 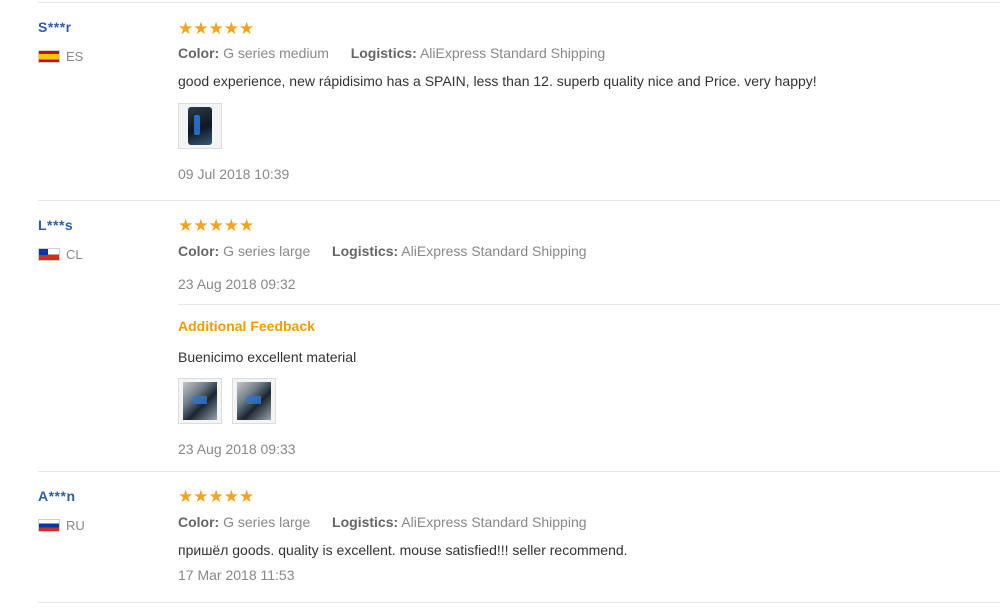 I want to click on additional-feedback-text: Buenicimo excellent material, so click(x=267, y=357).